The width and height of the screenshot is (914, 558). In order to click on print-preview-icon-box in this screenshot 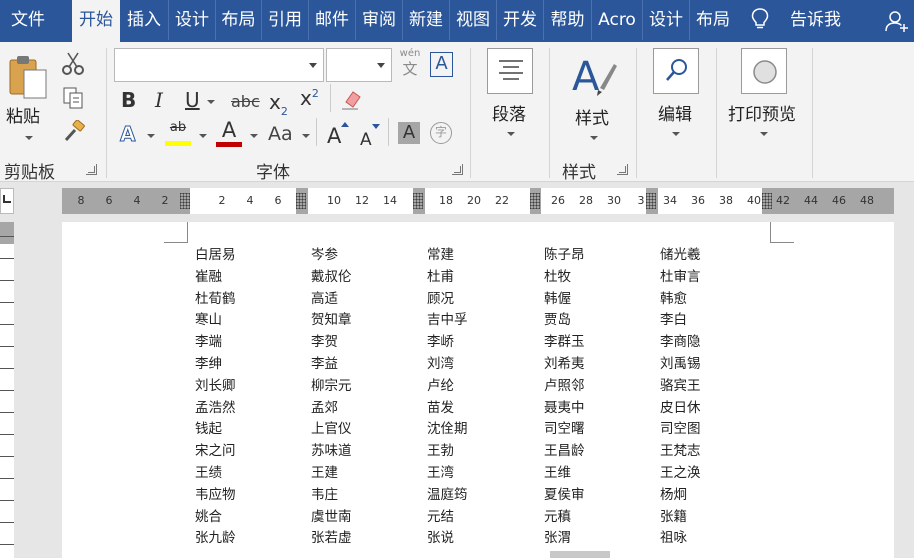, I will do `click(764, 71)`.